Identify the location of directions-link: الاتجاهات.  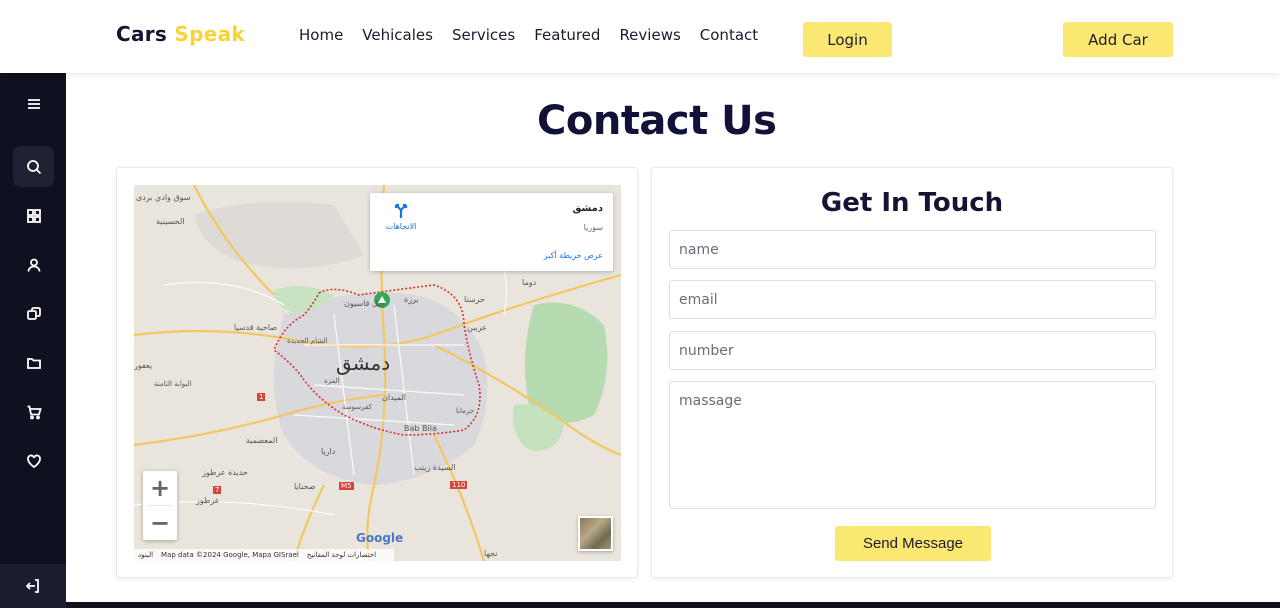
(401, 216).